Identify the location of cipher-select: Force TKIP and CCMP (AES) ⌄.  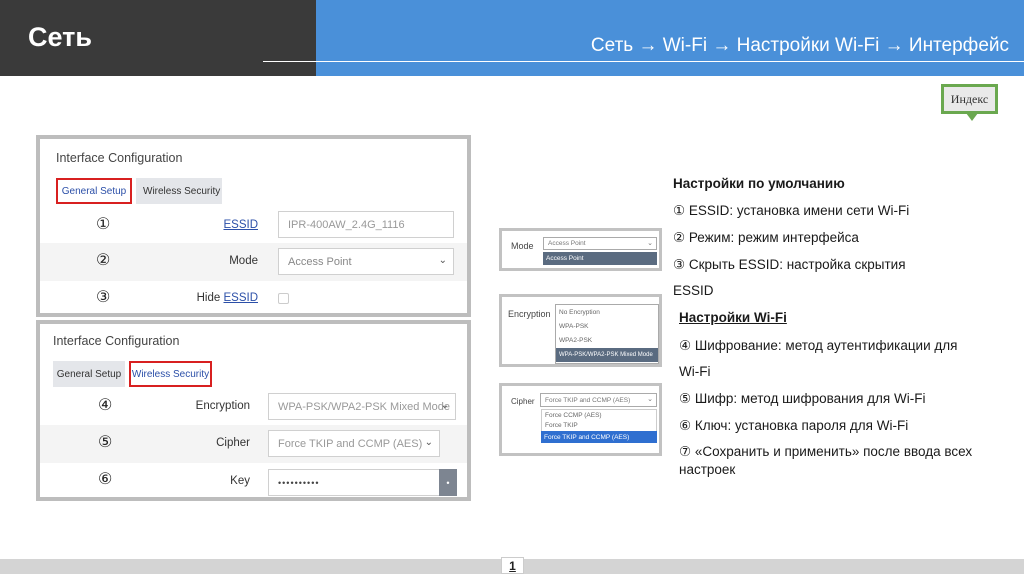
(354, 443).